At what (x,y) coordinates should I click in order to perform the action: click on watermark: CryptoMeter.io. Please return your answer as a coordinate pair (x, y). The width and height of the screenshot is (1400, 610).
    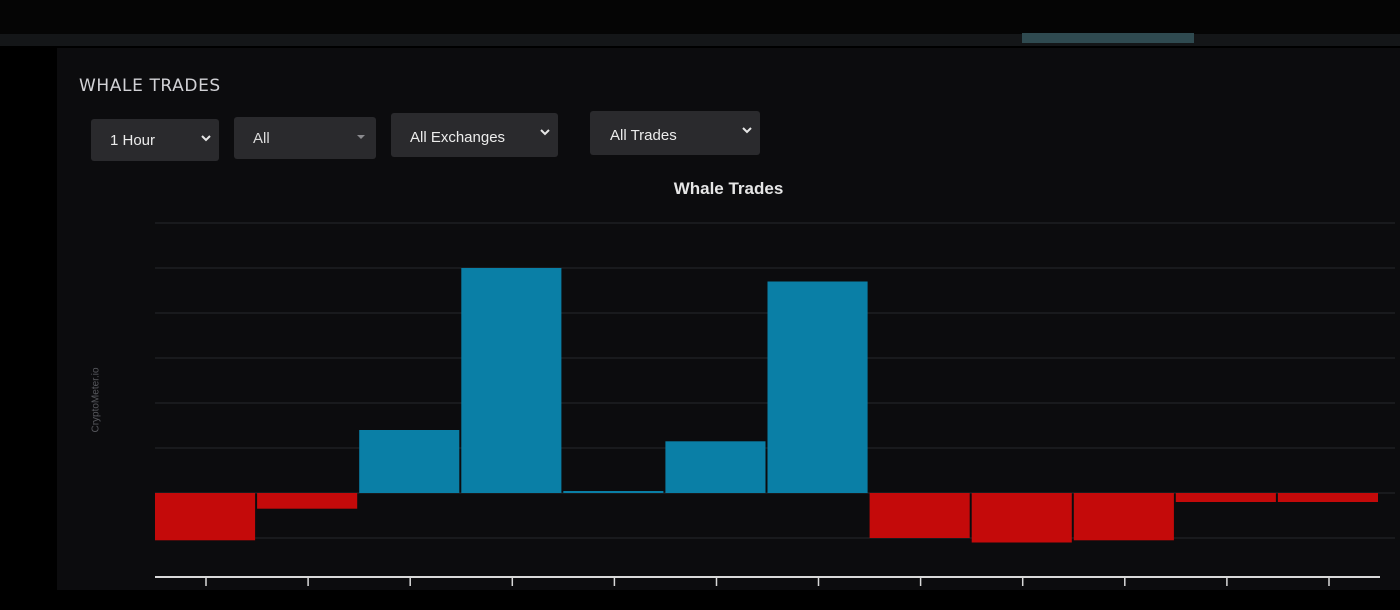
    Looking at the image, I should click on (96, 400).